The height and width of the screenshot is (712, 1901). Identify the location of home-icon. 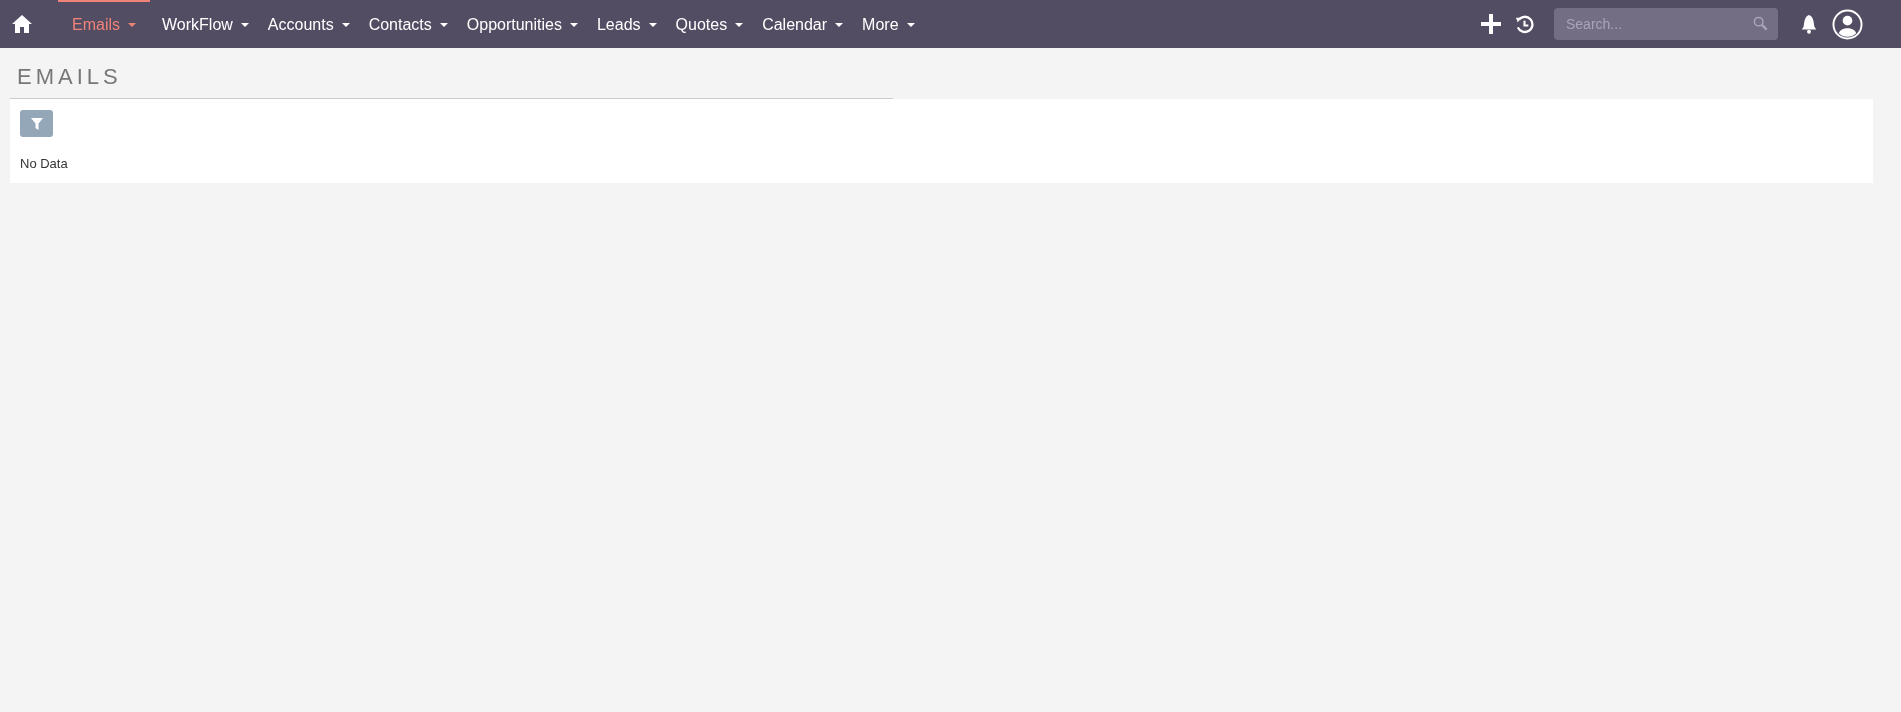
(22, 24).